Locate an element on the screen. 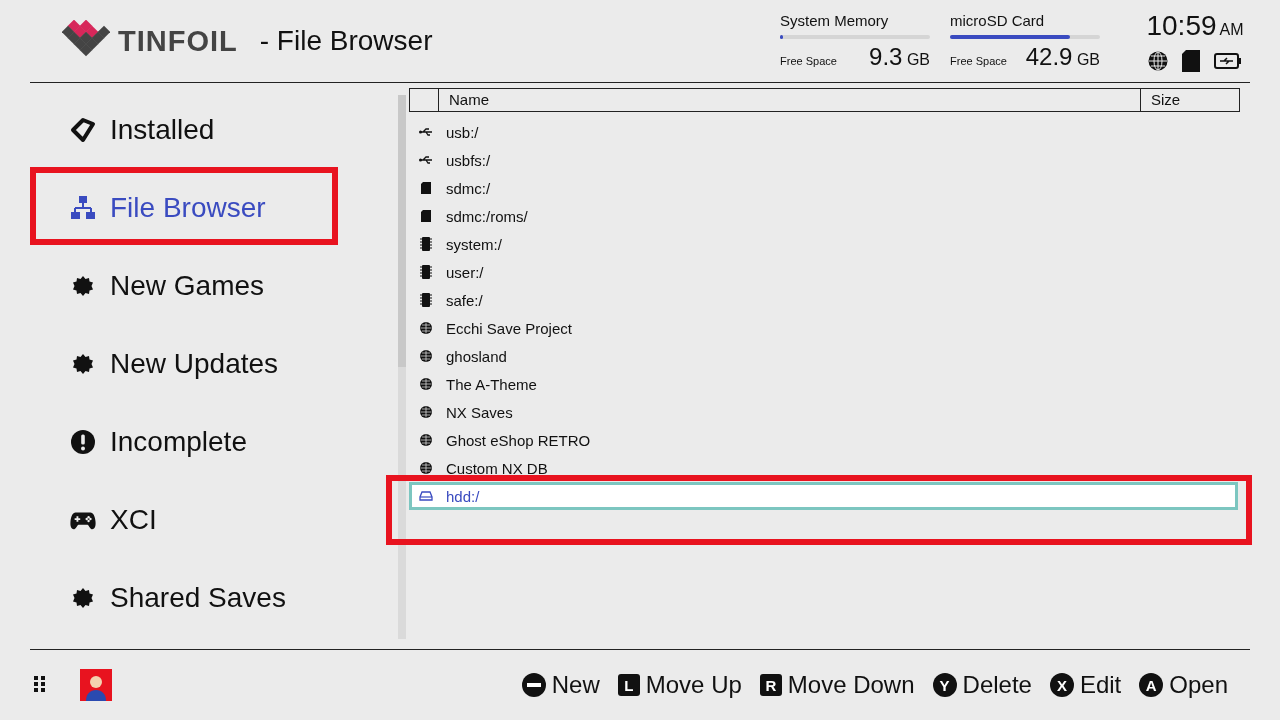 This screenshot has width=1280, height=720. file-row: user:/ is located at coordinates (823, 272).